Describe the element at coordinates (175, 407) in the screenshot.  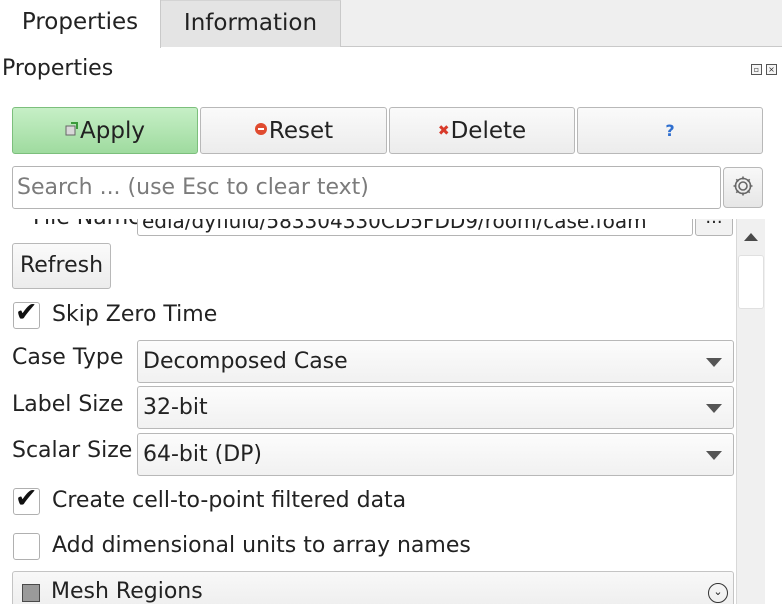
I see `label-size-value: 32-bit` at that location.